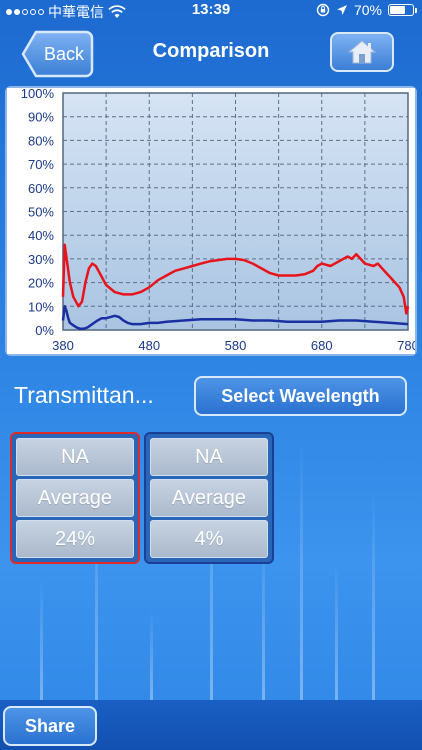 The height and width of the screenshot is (750, 422). What do you see at coordinates (44, 330) in the screenshot?
I see `y-tick-label: 0%` at bounding box center [44, 330].